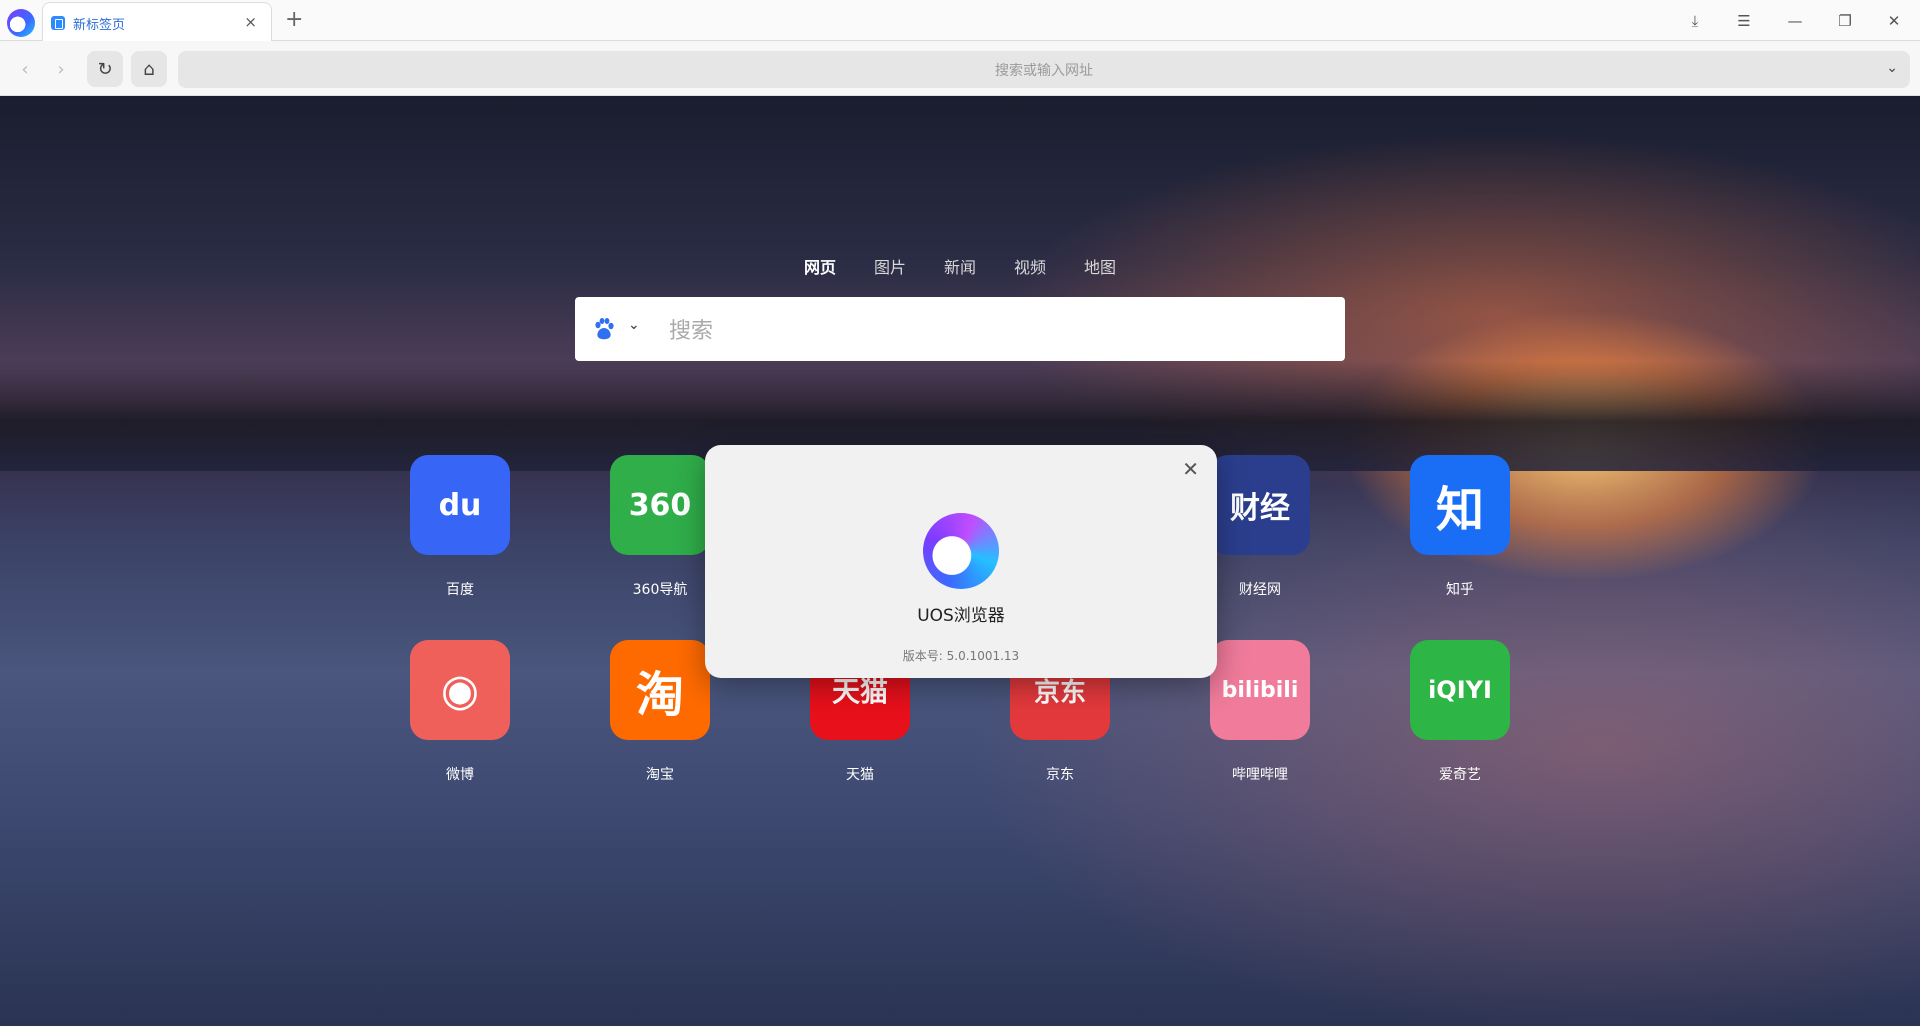 This screenshot has width=1920, height=1026. I want to click on site-label: 爱奇艺, so click(1460, 775).